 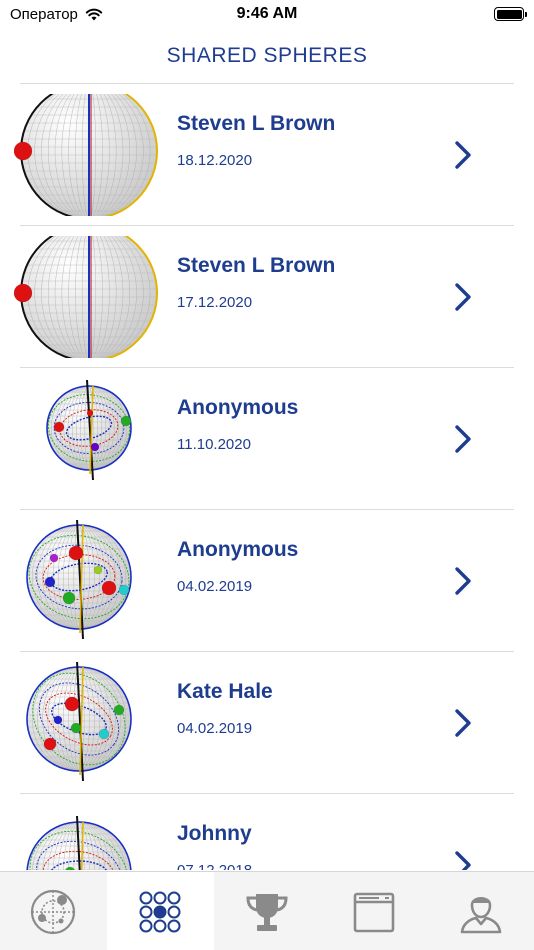 What do you see at coordinates (267, 155) in the screenshot?
I see `sphere-list-item: Steven L Brown 18.12.2020` at bounding box center [267, 155].